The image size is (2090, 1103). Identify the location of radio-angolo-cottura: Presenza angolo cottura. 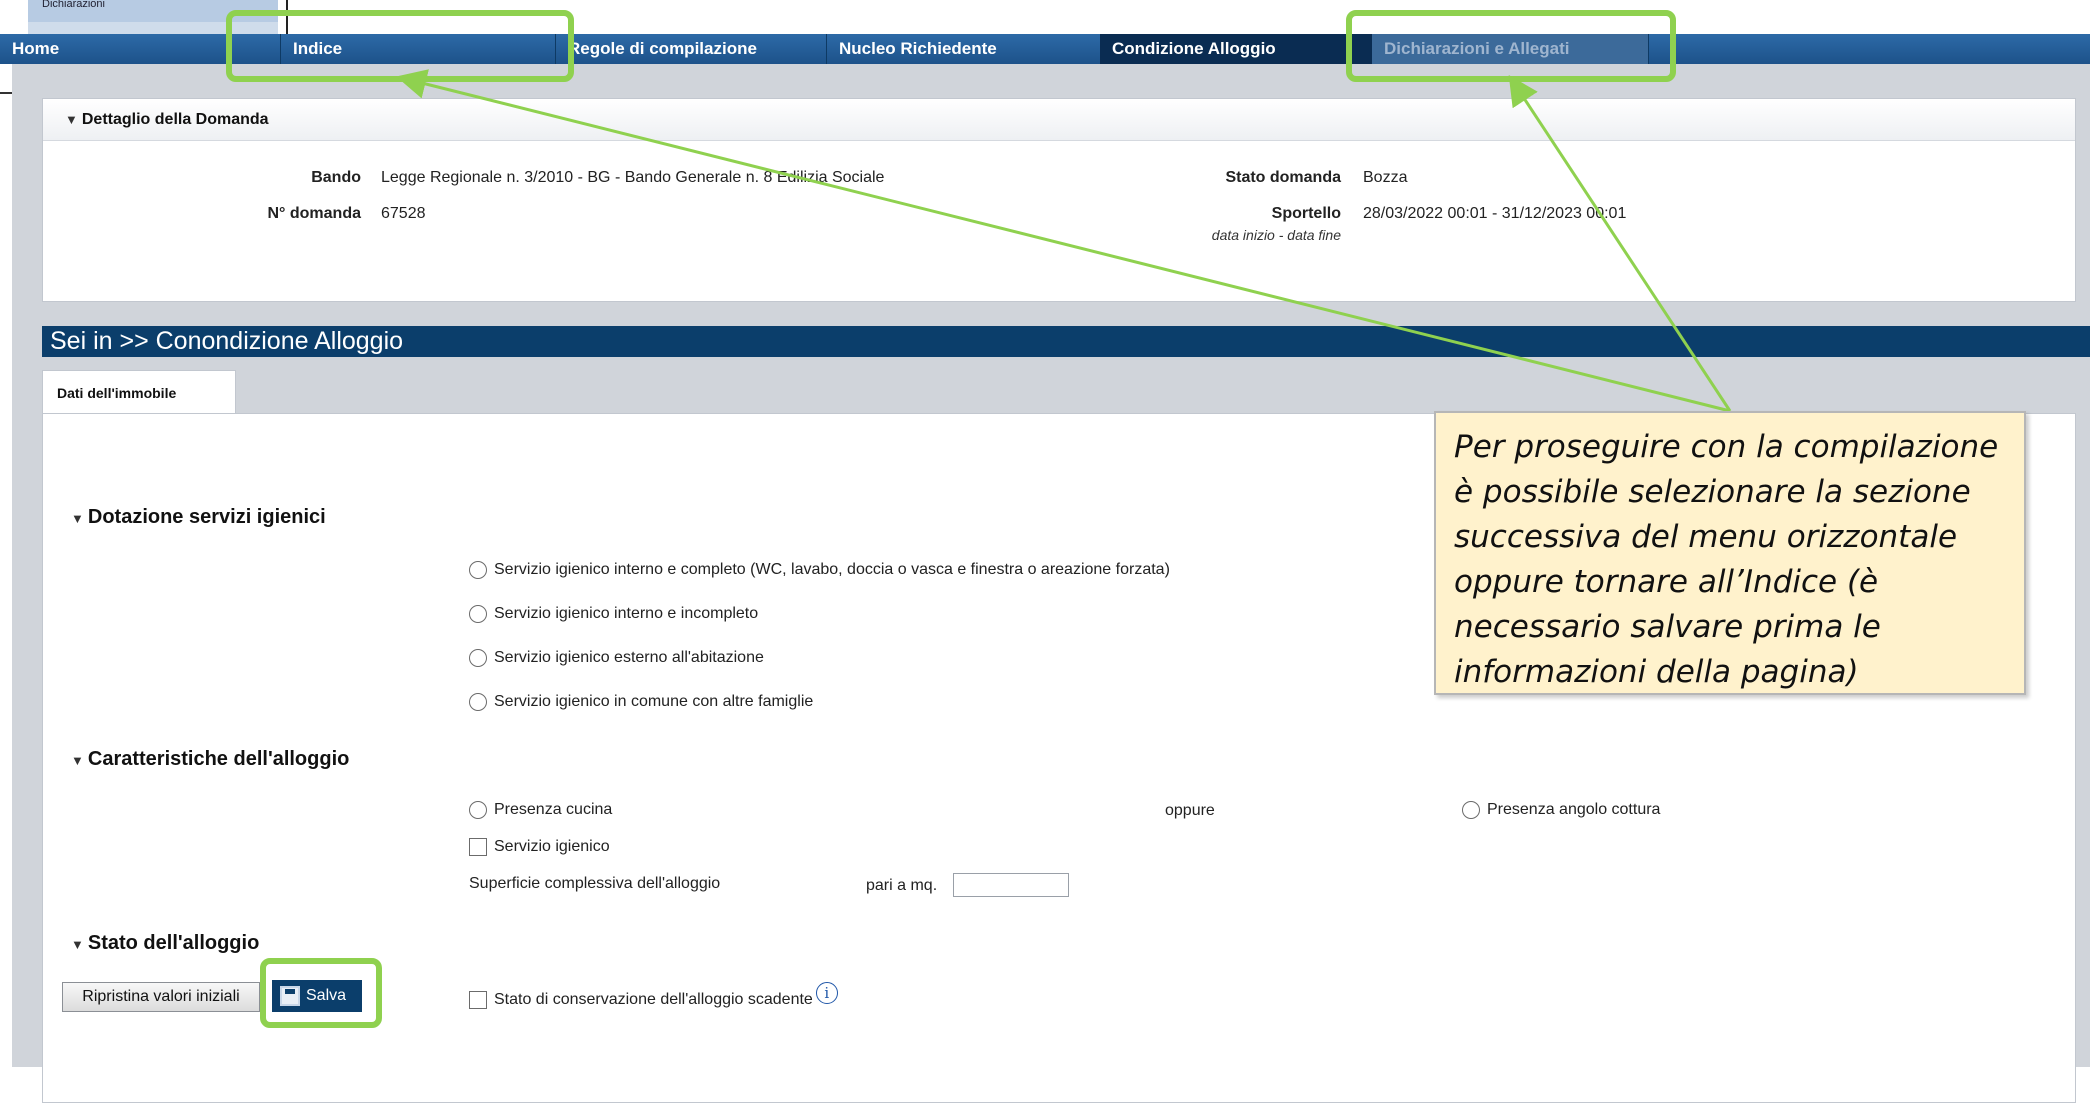
(1561, 810).